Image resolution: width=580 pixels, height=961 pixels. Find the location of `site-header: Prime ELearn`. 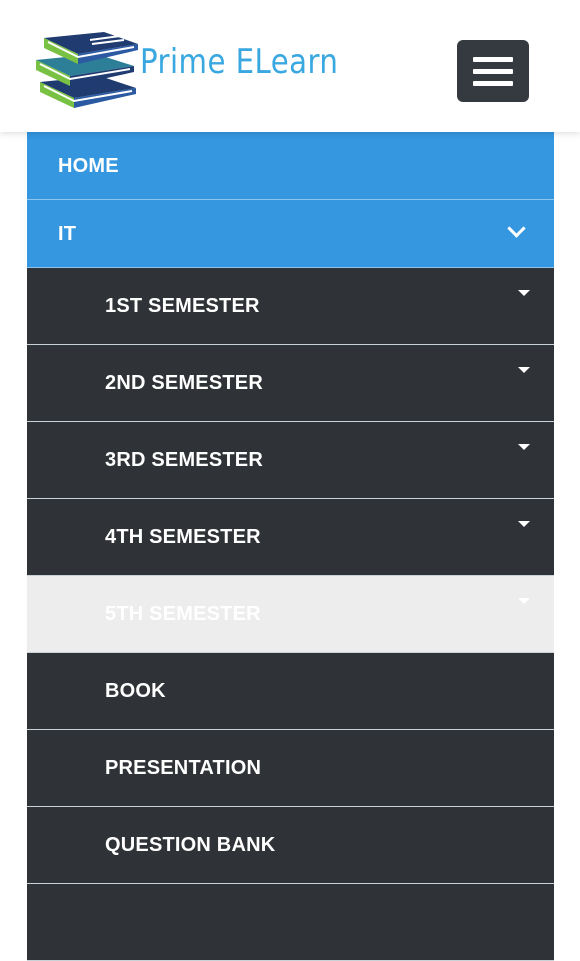

site-header: Prime ELearn is located at coordinates (290, 66).